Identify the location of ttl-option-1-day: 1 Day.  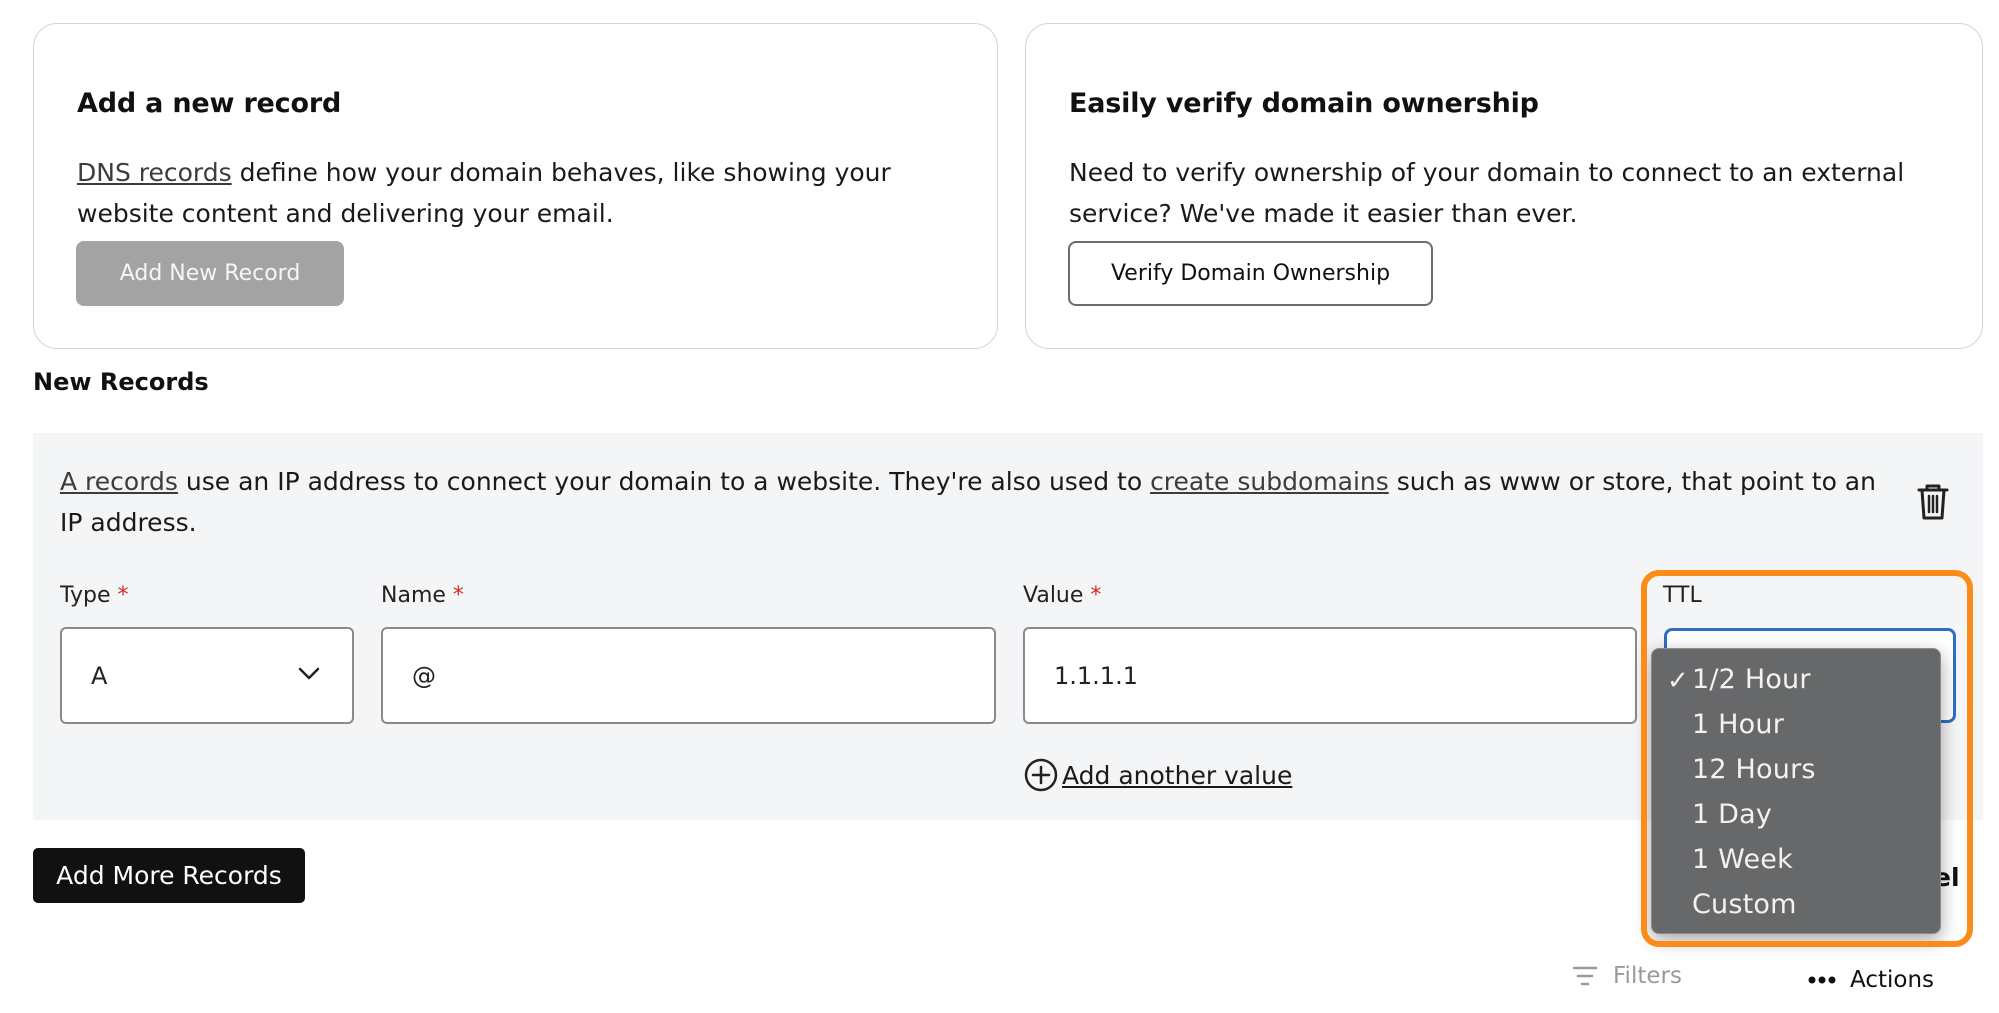
(1732, 814).